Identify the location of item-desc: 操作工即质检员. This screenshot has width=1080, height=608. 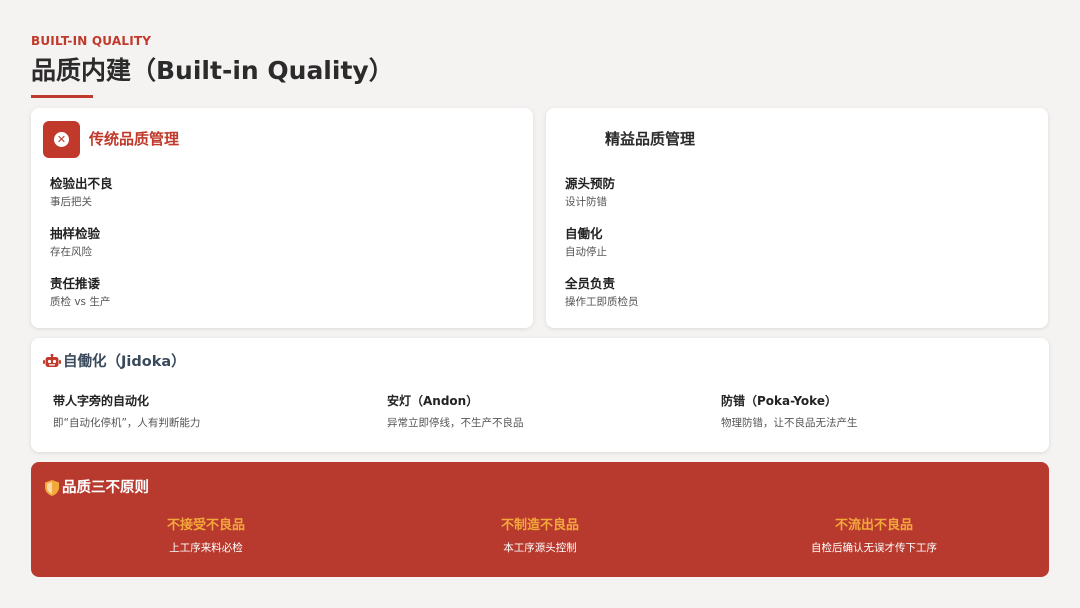
(602, 302).